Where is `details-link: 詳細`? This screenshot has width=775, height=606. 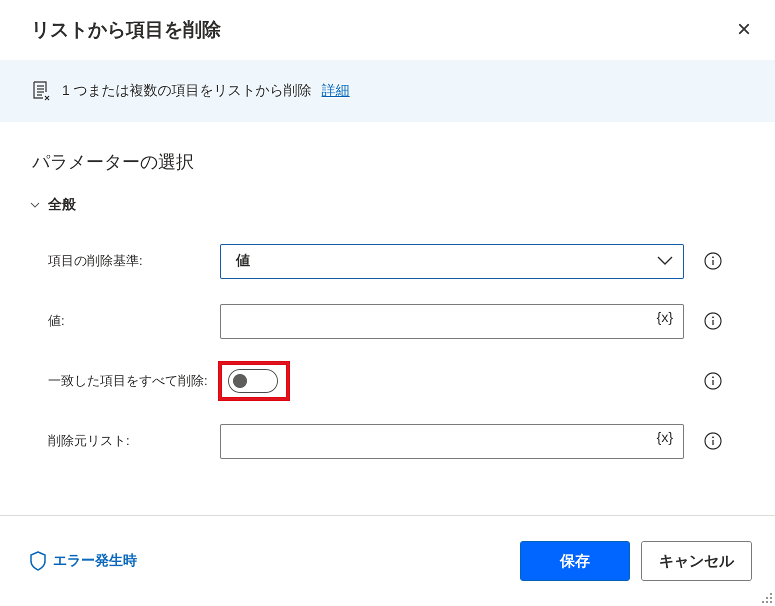
details-link: 詳細 is located at coordinates (336, 91).